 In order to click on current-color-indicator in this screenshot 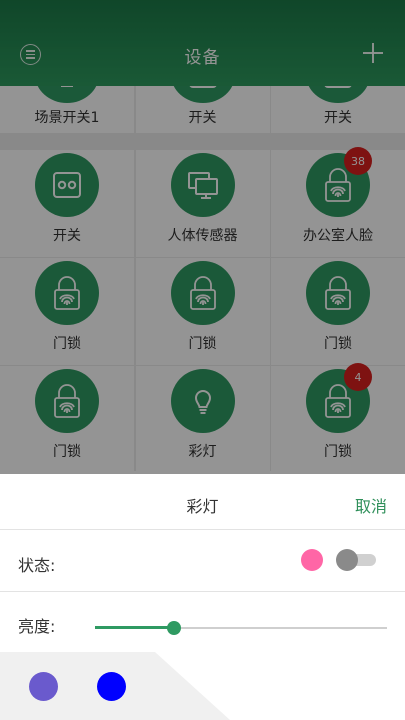, I will do `click(312, 560)`.